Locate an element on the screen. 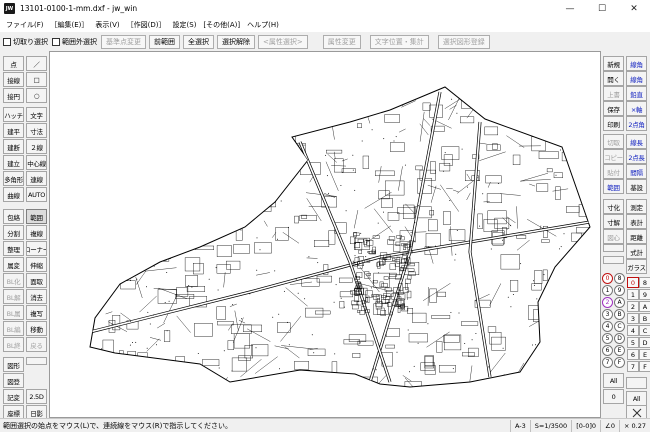  tool-envelope: 包絡 is located at coordinates (13, 216).